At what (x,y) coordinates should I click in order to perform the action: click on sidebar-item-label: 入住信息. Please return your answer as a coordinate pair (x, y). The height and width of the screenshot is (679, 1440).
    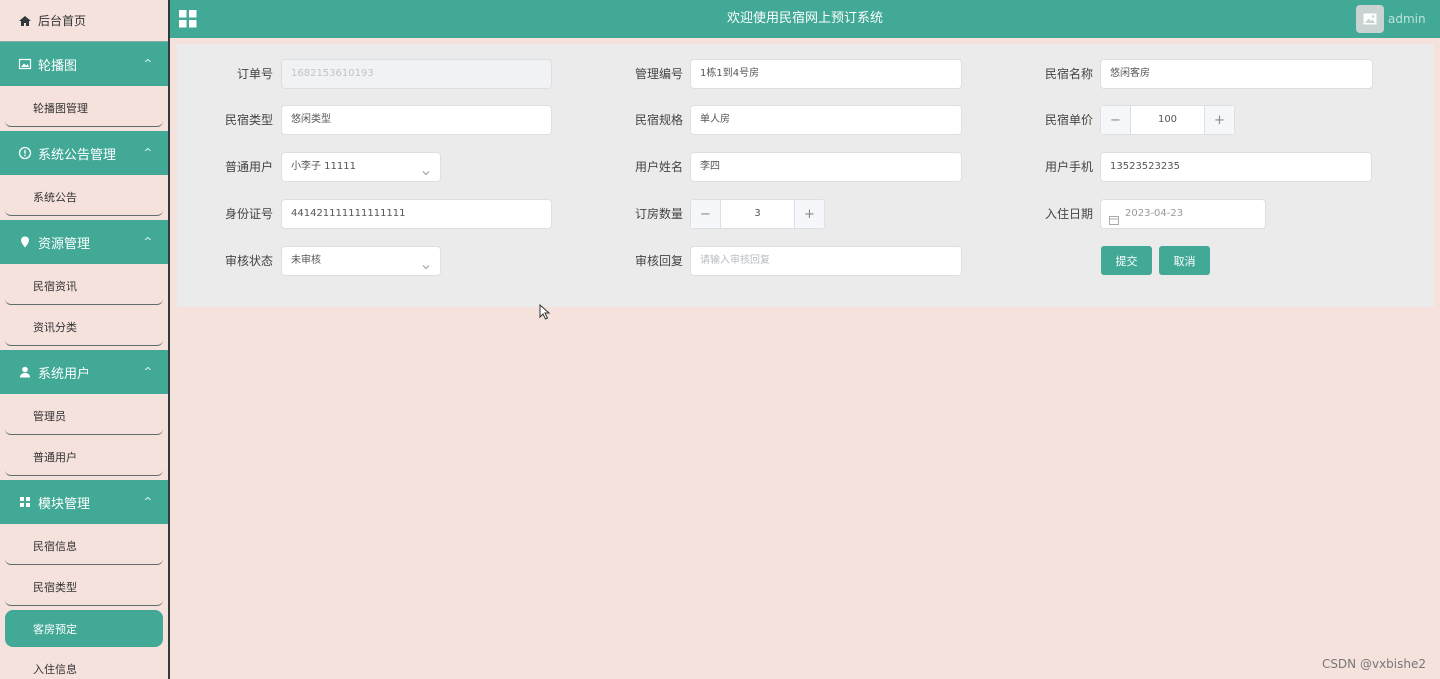
    Looking at the image, I should click on (55, 669).